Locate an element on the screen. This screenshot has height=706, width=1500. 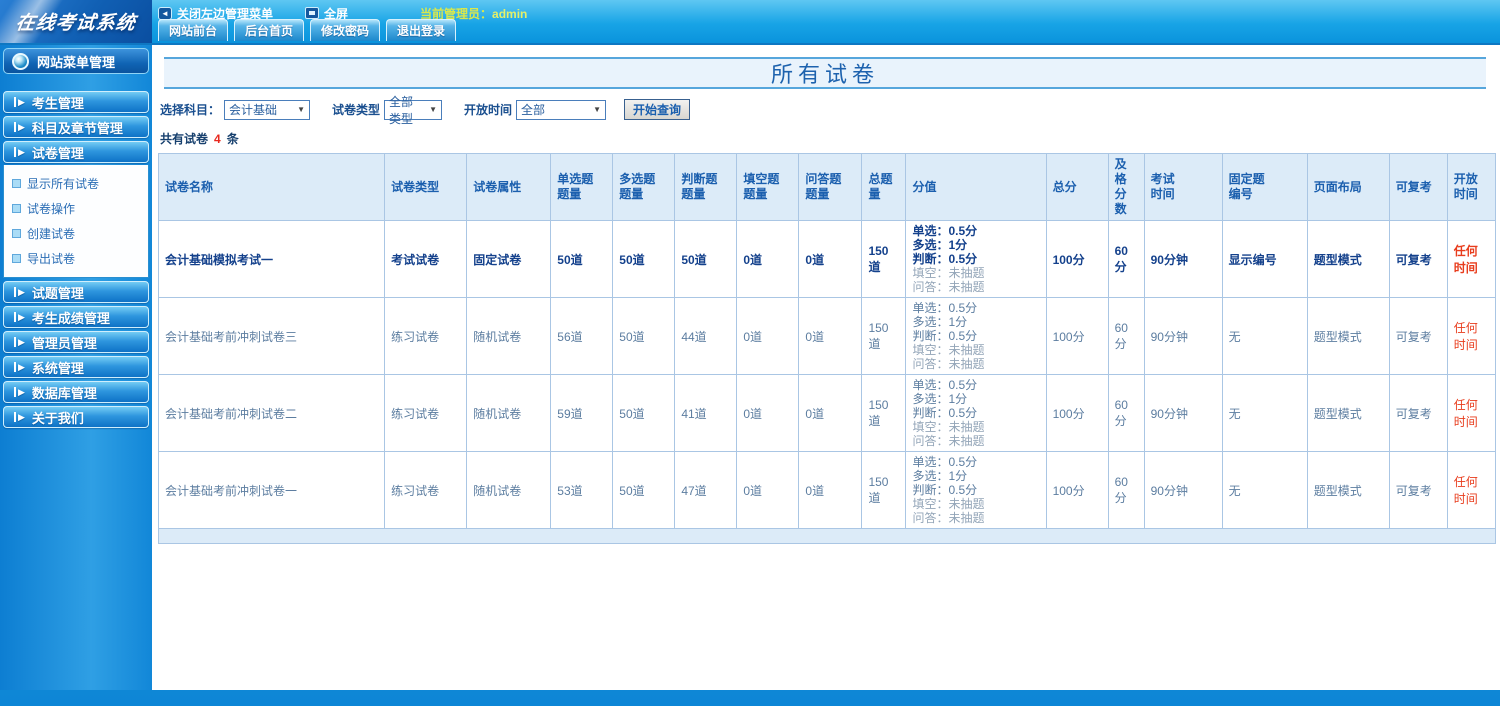
query-button: 开始查询 is located at coordinates (657, 109).